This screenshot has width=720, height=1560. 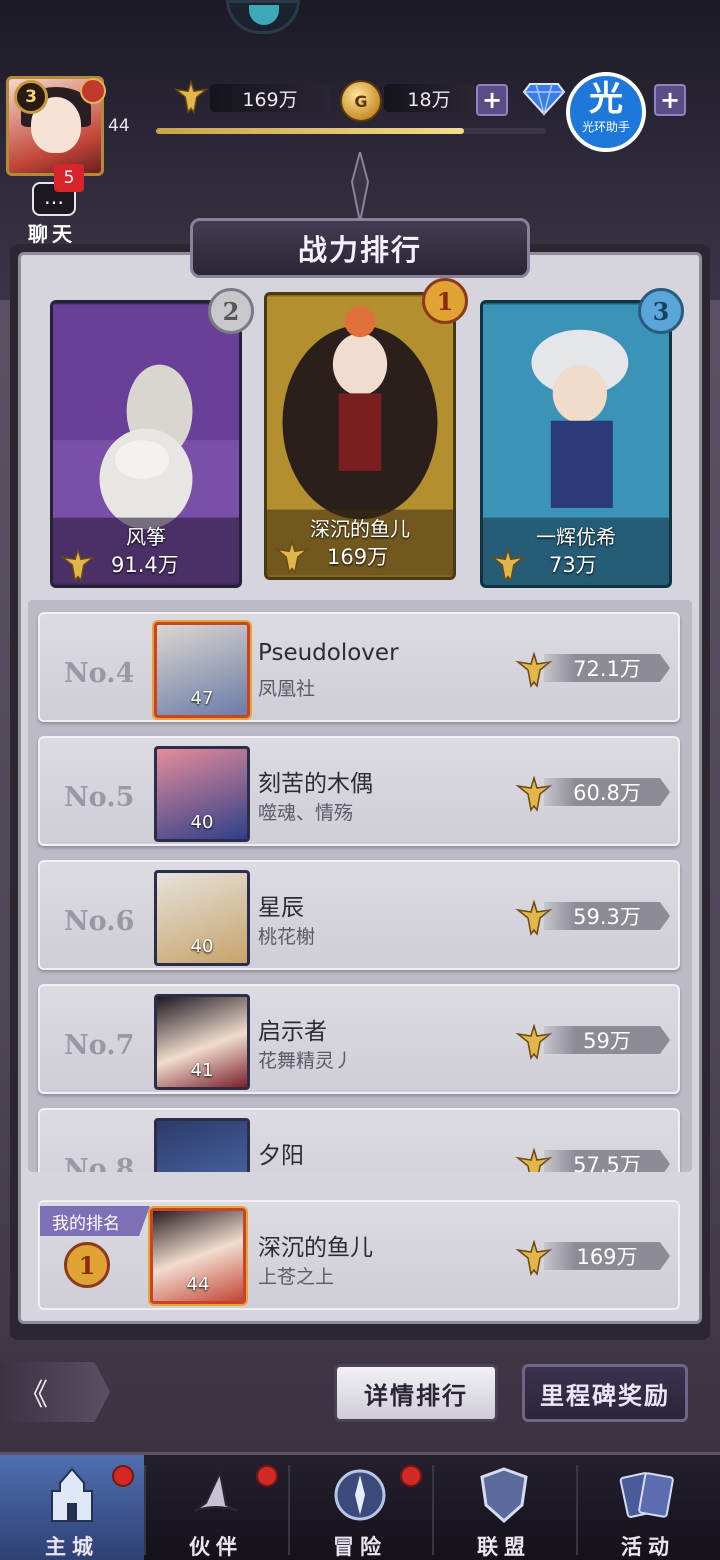 What do you see at coordinates (55, 1392) in the screenshot?
I see `back-button: 《` at bounding box center [55, 1392].